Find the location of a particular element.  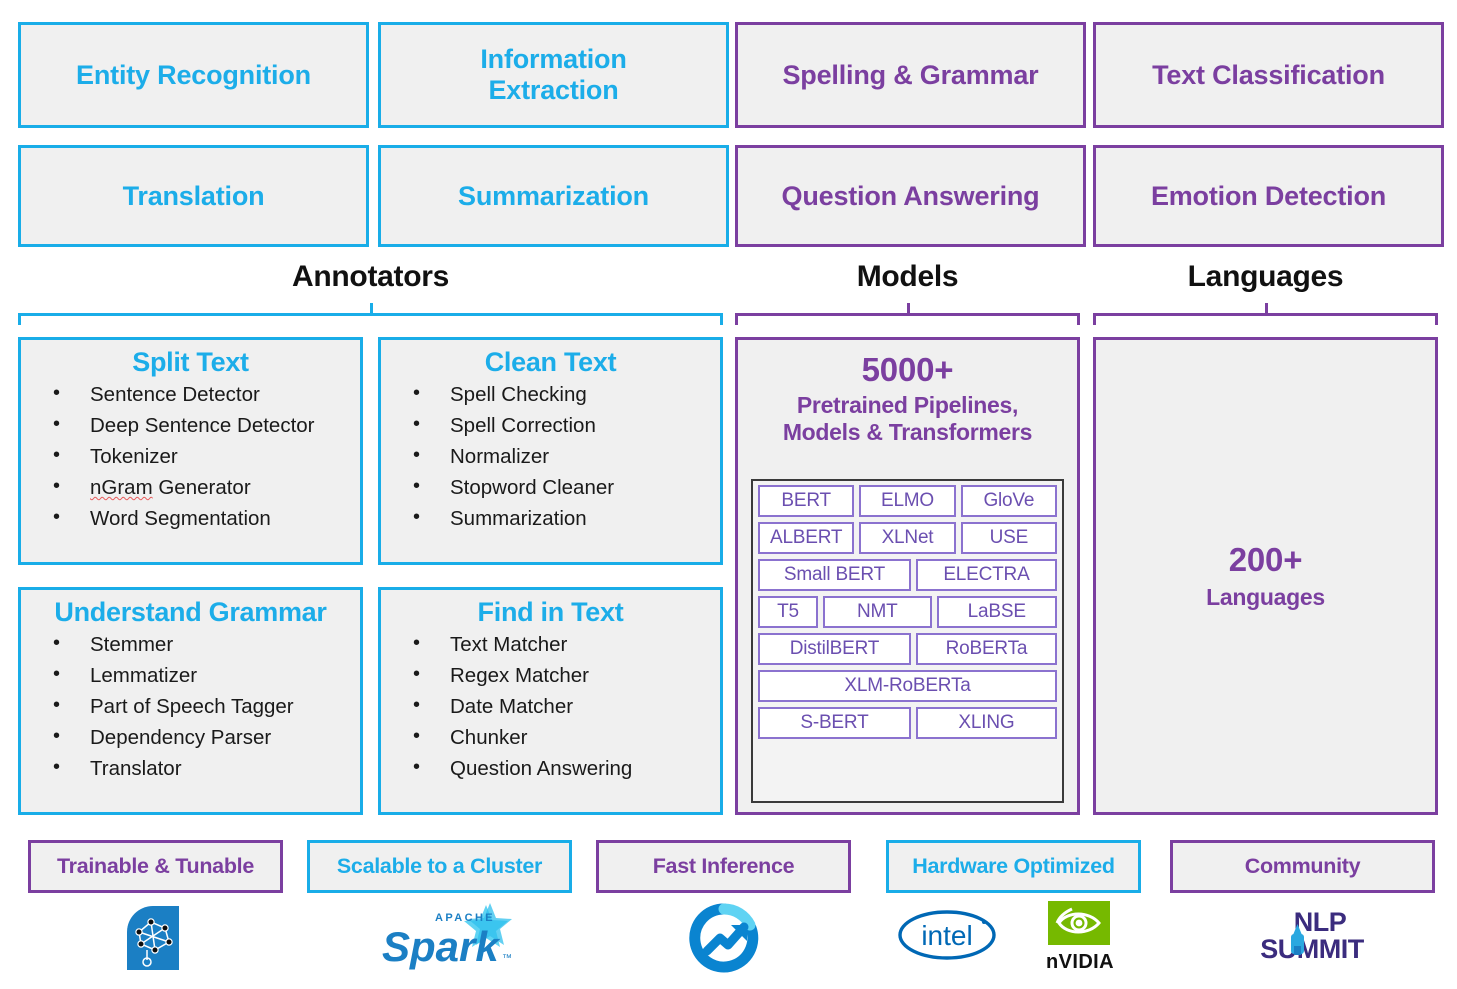

chip-row: T5 NMT LaBSE is located at coordinates (907, 612).